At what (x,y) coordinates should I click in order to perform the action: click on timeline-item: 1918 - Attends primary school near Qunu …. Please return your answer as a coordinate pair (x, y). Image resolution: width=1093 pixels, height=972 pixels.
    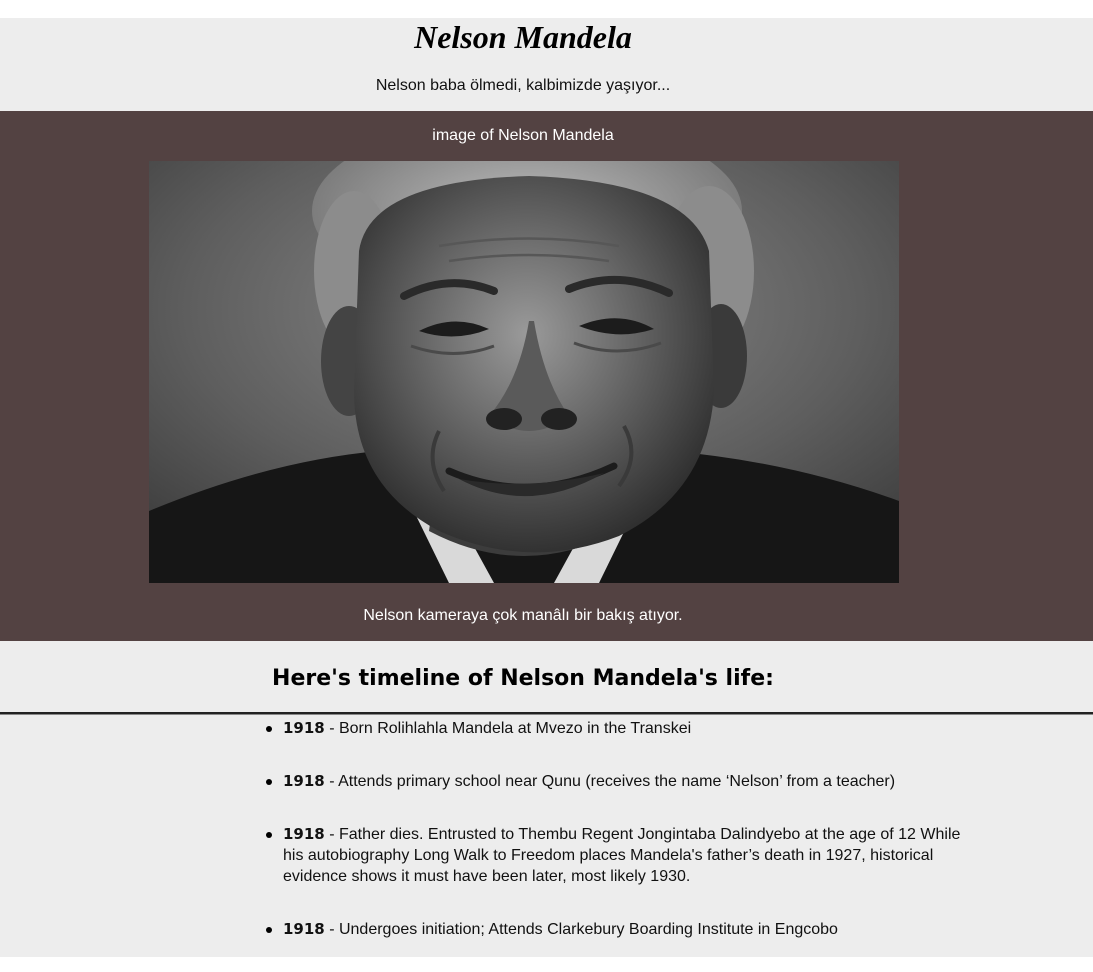
    Looking at the image, I should click on (616, 781).